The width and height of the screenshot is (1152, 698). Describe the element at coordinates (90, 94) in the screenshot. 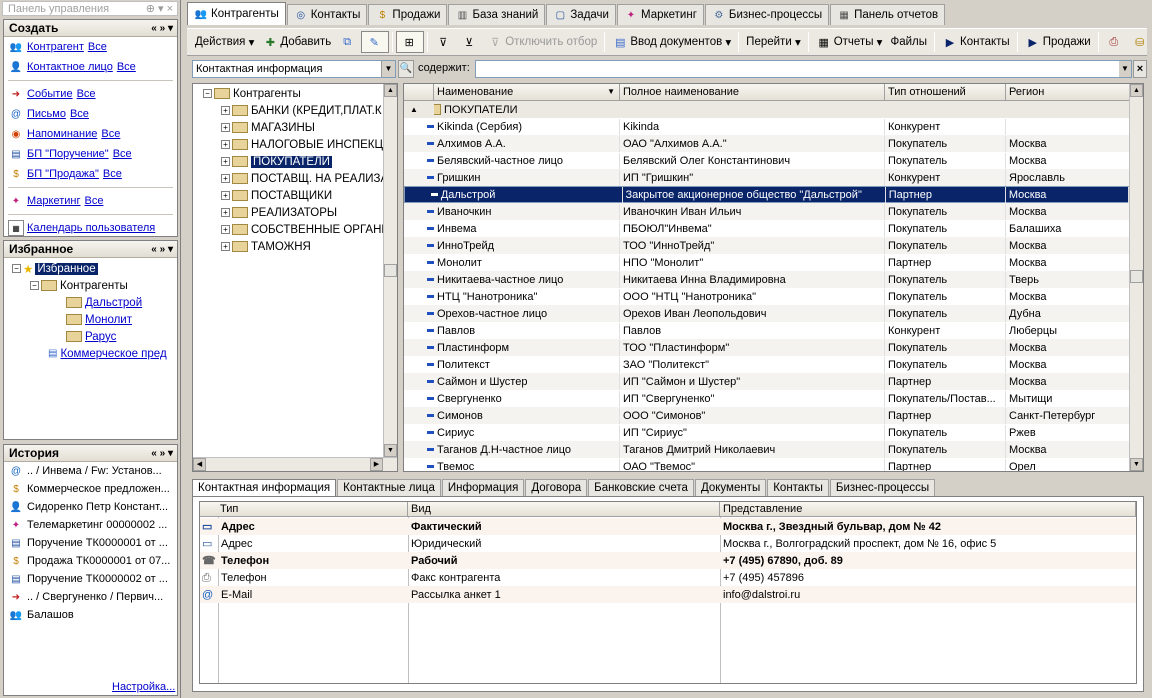

I see `create-item: ➜ Событие Все` at that location.